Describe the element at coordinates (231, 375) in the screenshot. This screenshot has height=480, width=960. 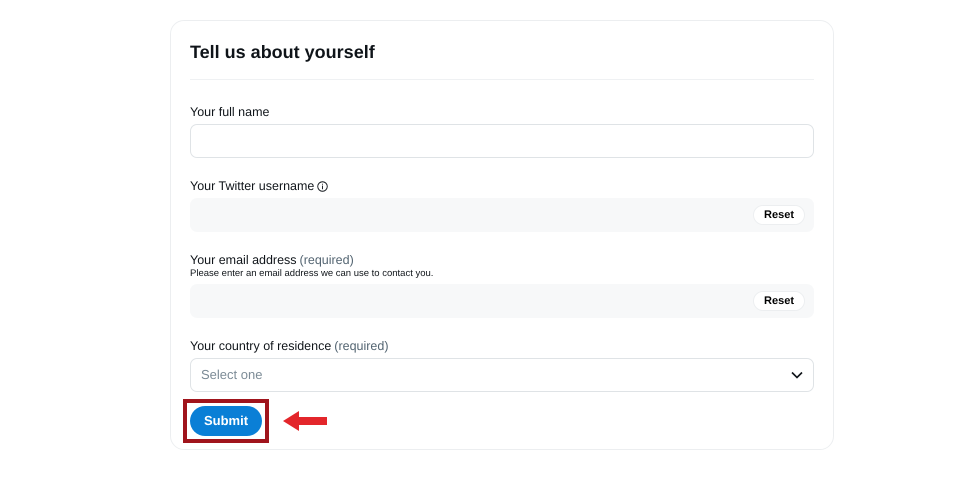
I see `placeholder-text: Select one` at that location.